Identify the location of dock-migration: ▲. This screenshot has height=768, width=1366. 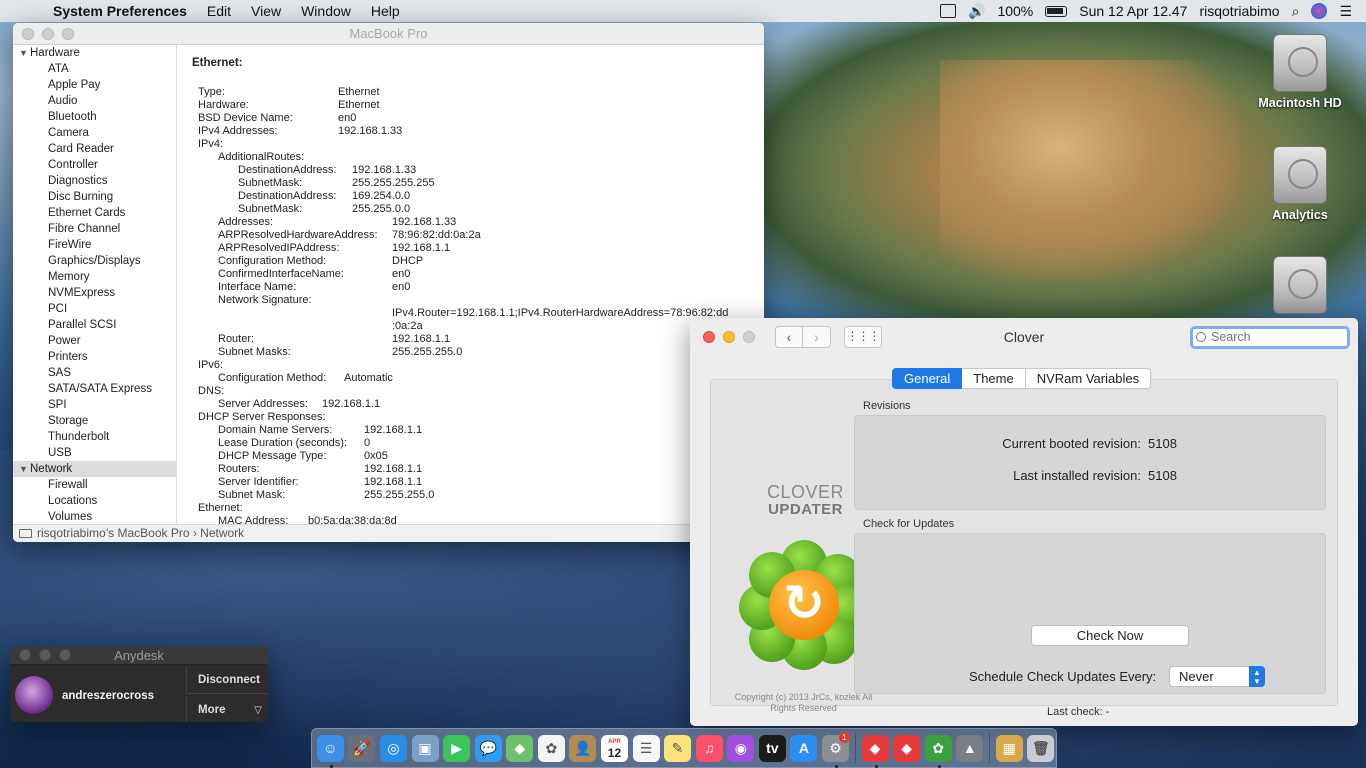
(969, 748).